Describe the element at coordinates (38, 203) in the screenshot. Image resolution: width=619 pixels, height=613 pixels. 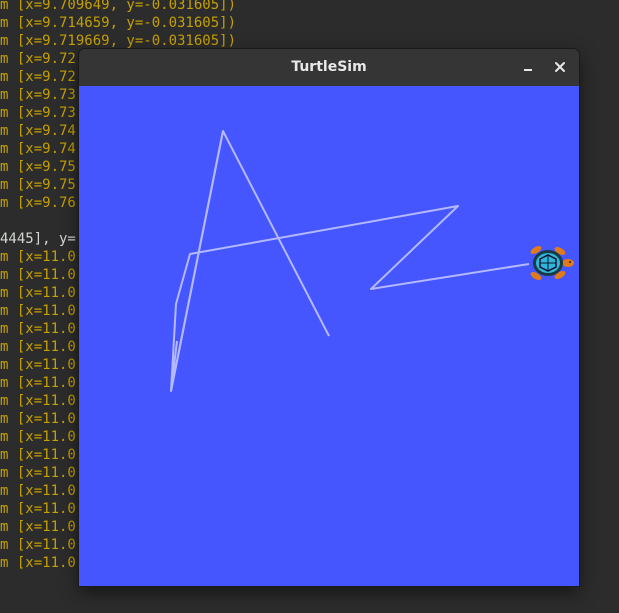
I see `terminal-line: m [x=9.76` at that location.